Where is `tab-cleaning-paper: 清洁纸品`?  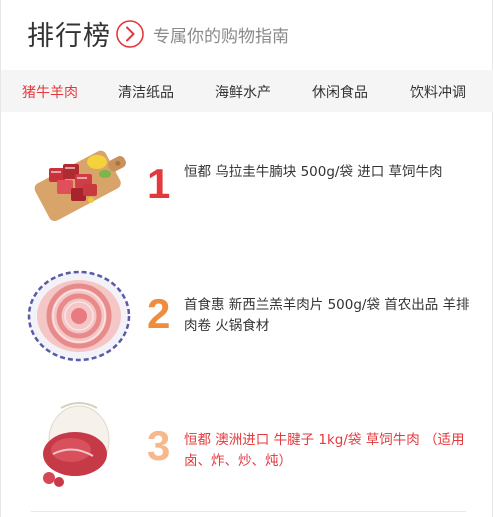 tab-cleaning-paper: 清洁纸品 is located at coordinates (146, 92).